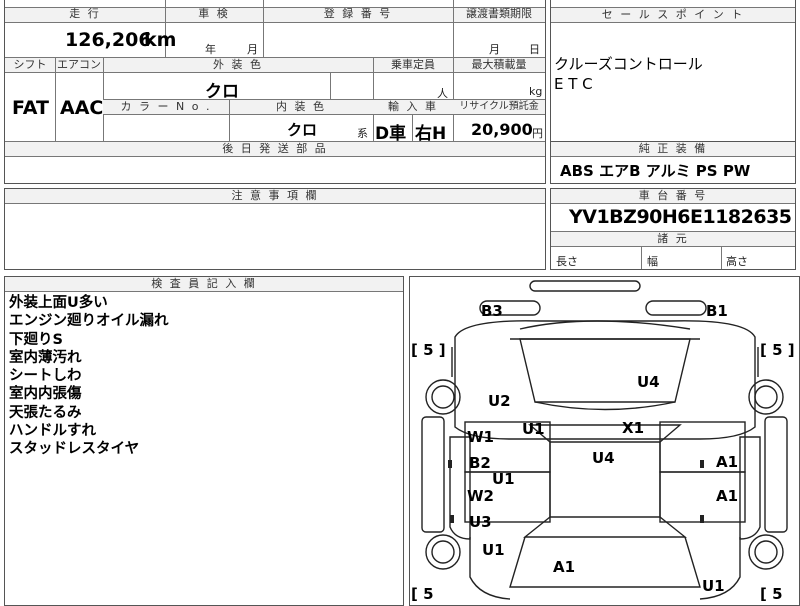 This screenshot has width=800, height=606. Describe the element at coordinates (680, 217) in the screenshot. I see `chassis-number: YV1BZ90H6E1182635` at that location.